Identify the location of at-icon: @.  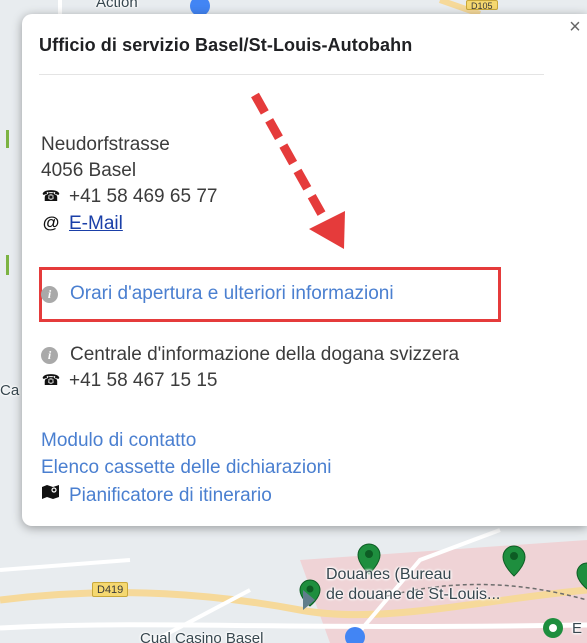
(51, 222).